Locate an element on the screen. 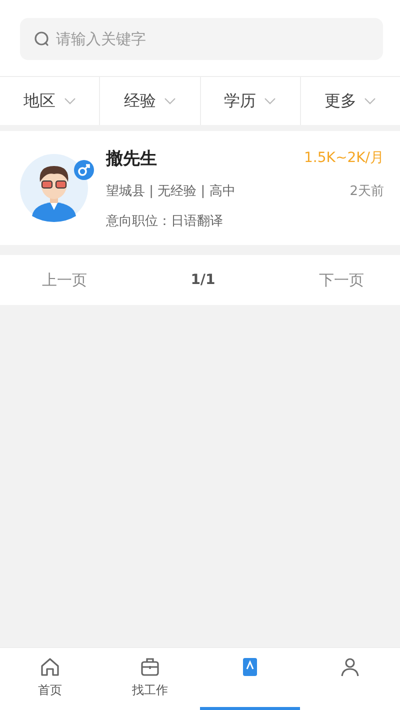 The height and width of the screenshot is (710, 400). filter-dropdown: 经验 is located at coordinates (150, 101).